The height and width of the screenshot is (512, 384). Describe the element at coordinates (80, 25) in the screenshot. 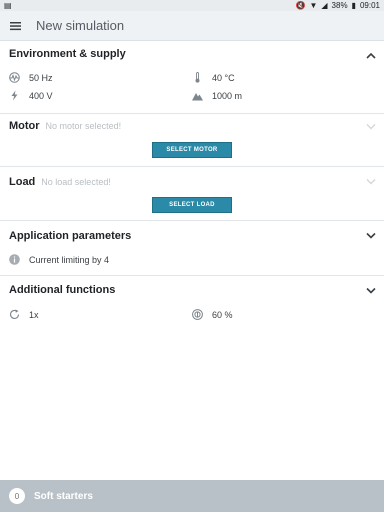

I see `page-title: New simulation` at that location.